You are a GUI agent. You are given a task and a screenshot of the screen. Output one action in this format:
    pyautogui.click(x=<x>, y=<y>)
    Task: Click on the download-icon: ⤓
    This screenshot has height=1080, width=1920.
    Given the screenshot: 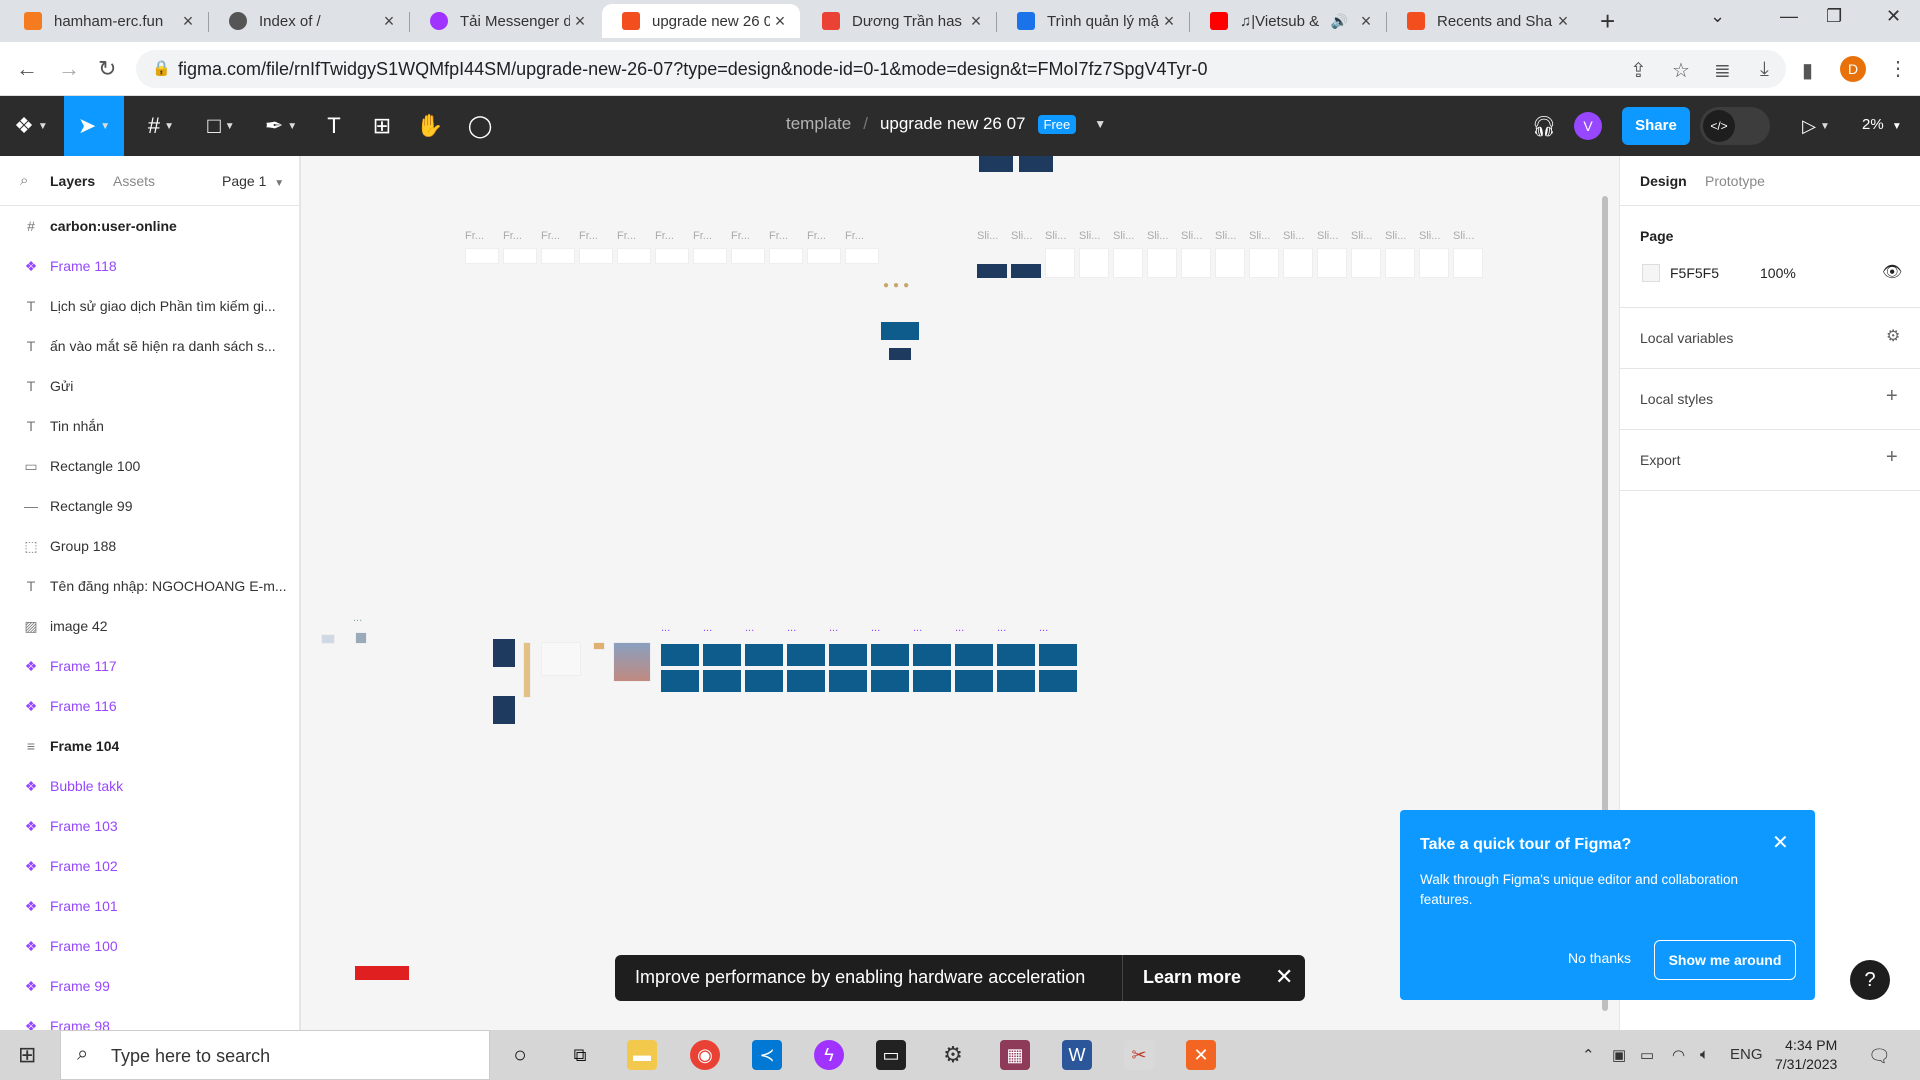 What is the action you would take?
    pyautogui.click(x=1764, y=69)
    